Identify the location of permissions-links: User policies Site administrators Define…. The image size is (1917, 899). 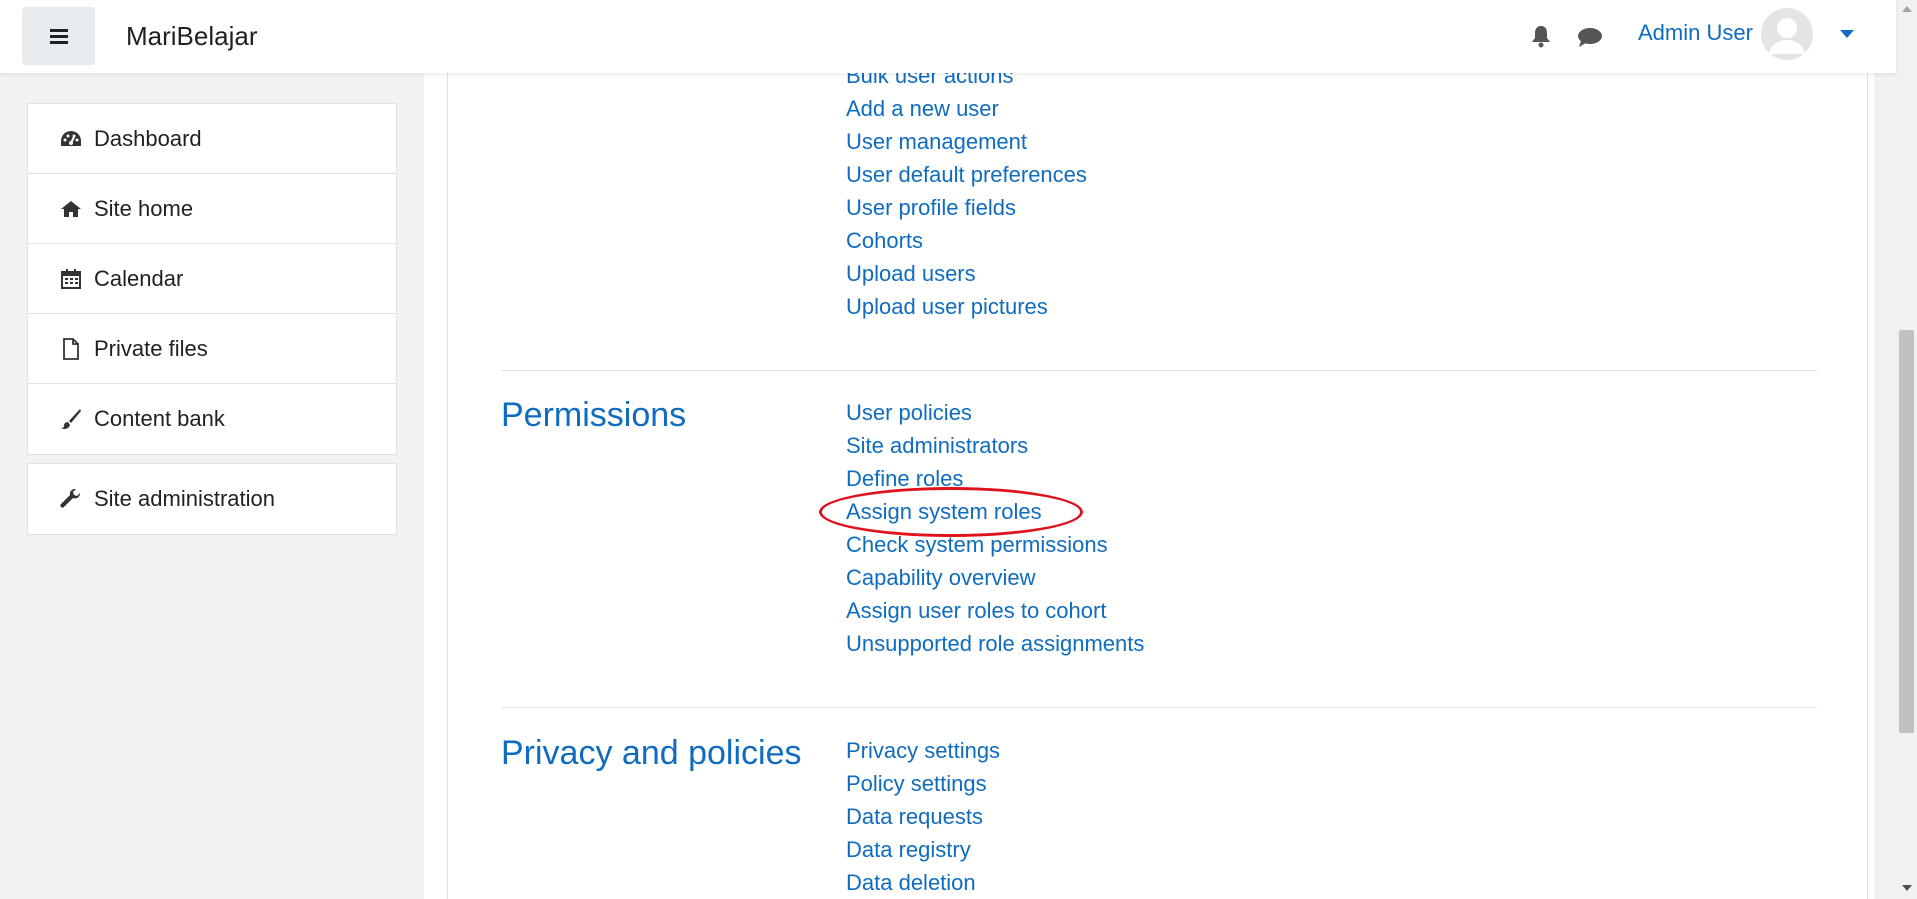
(995, 528).